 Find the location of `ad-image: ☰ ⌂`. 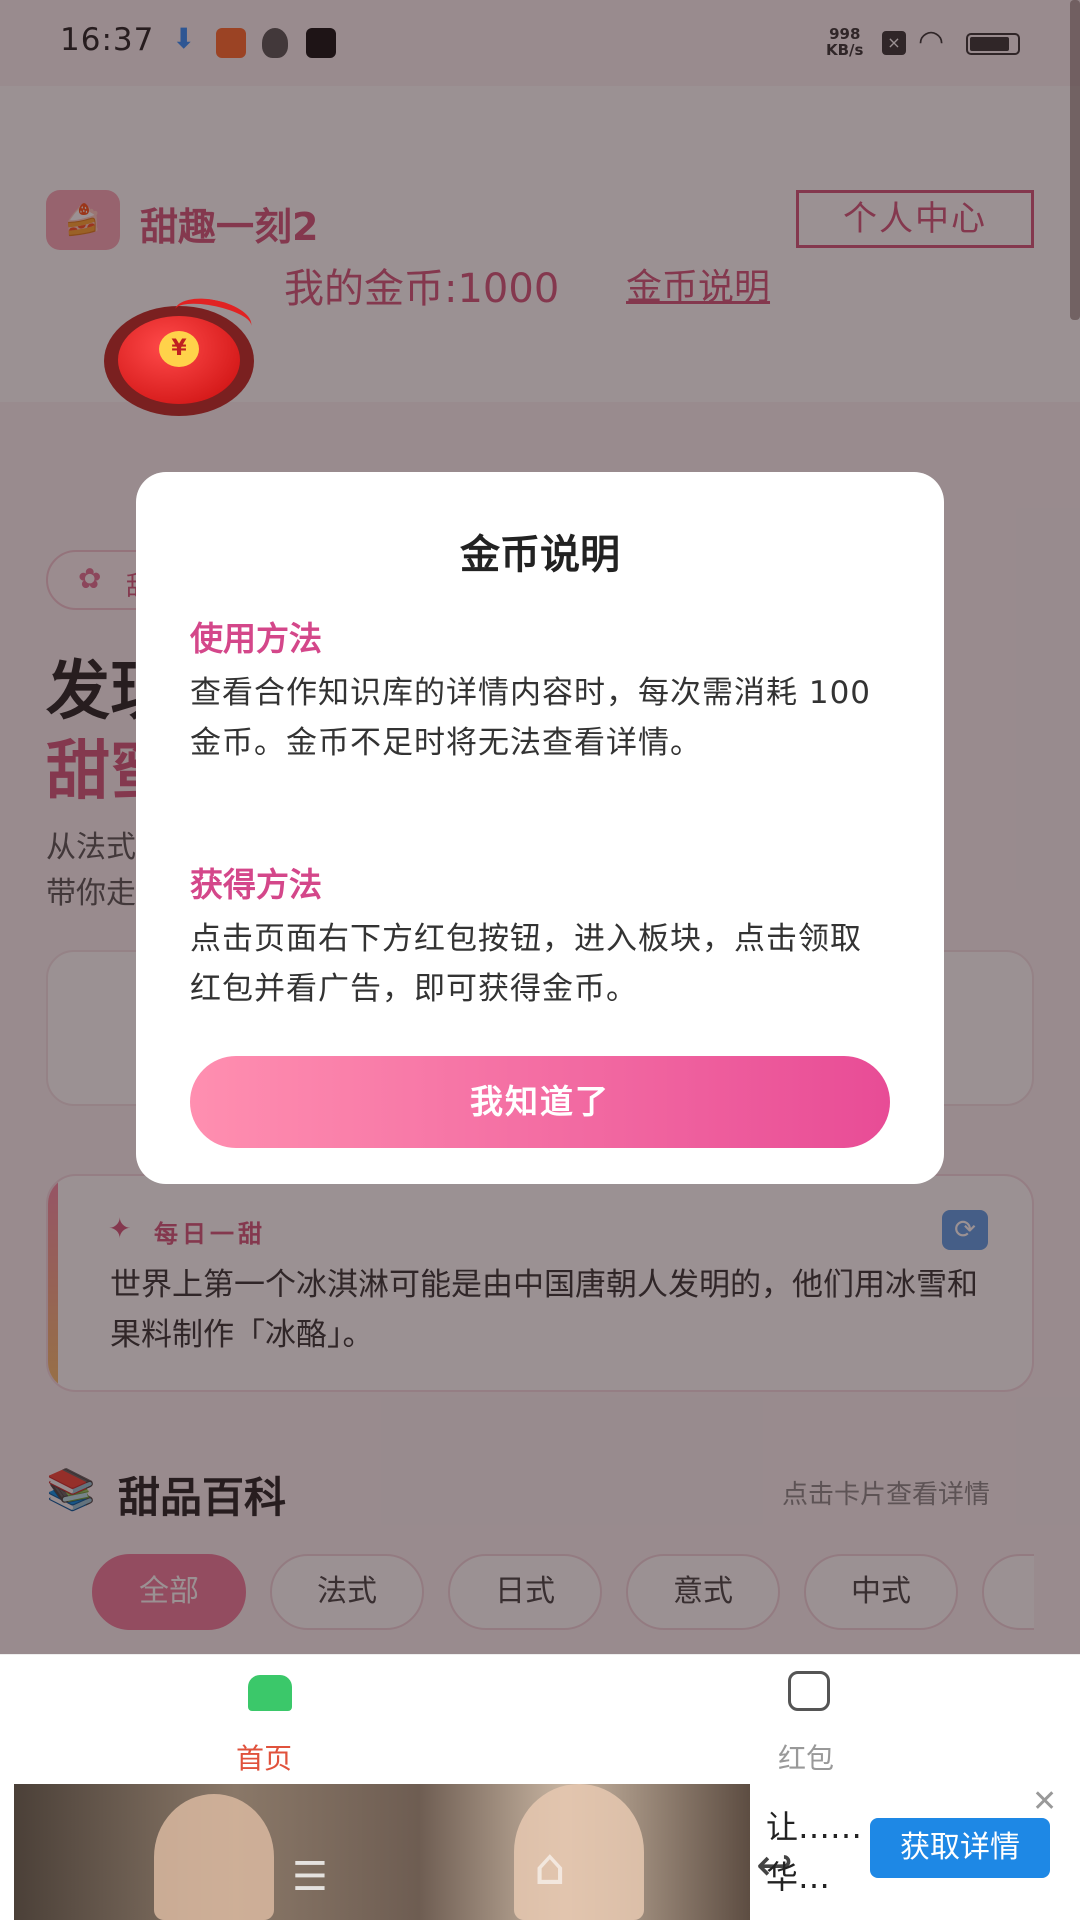

ad-image: ☰ ⌂ is located at coordinates (382, 1852).